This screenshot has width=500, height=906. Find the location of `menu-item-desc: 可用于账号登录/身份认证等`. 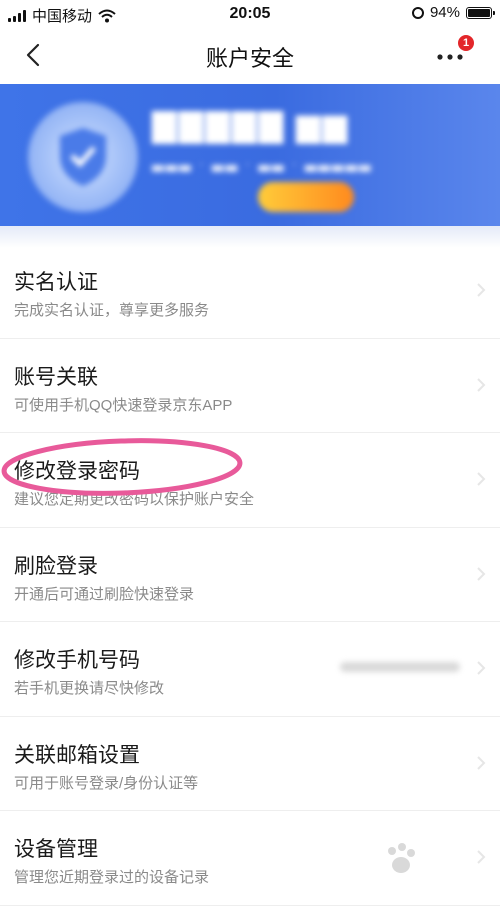

menu-item-desc: 可用于账号登录/身份认证等 is located at coordinates (106, 783).